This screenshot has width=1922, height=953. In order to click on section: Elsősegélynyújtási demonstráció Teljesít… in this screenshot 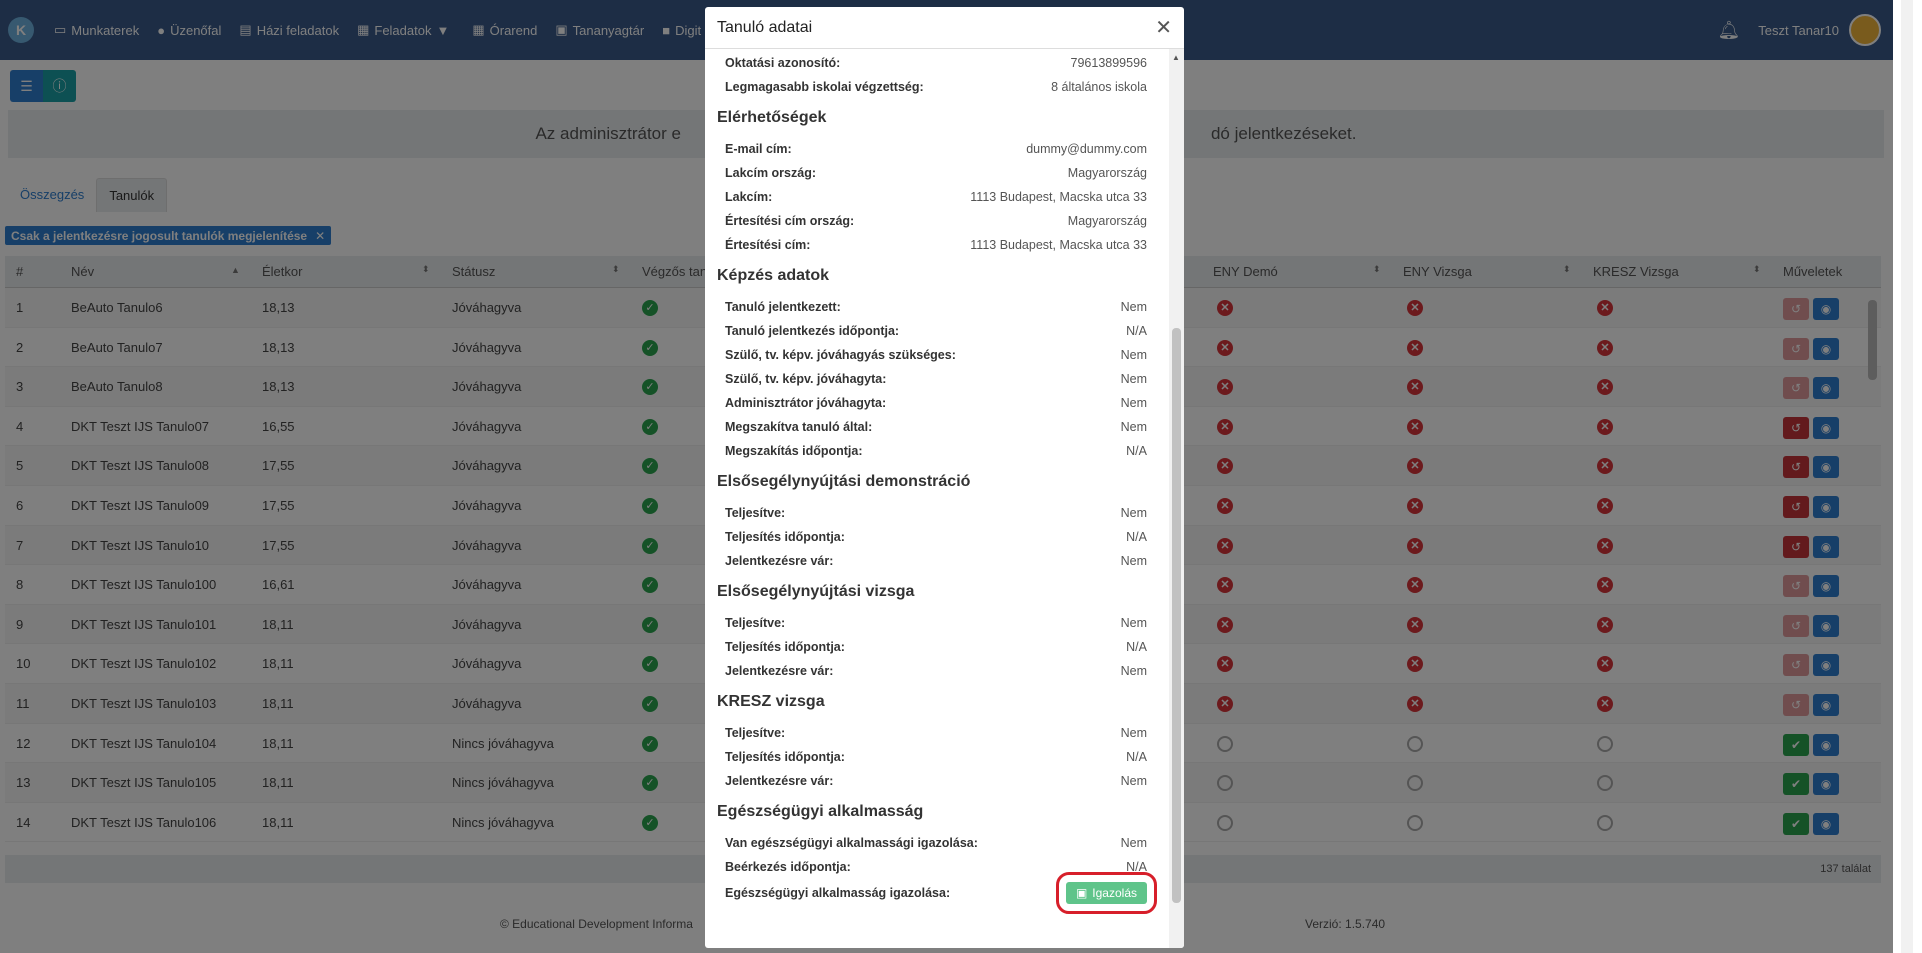, I will do `click(936, 523)`.